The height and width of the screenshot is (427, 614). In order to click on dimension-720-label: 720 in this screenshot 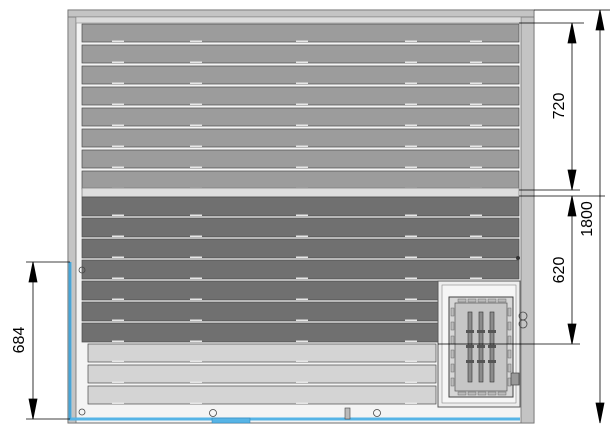, I will do `click(559, 106)`.